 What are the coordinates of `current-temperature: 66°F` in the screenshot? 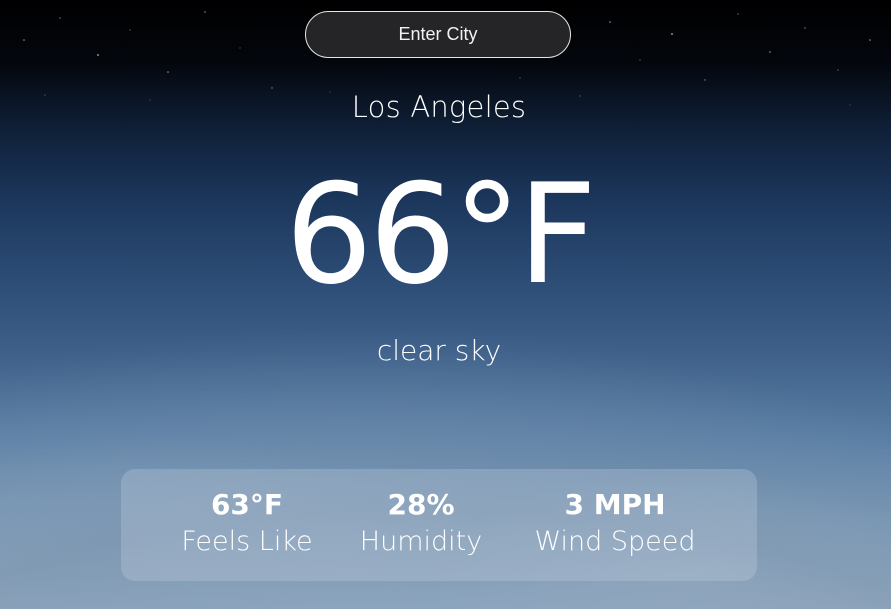 It's located at (441, 234).